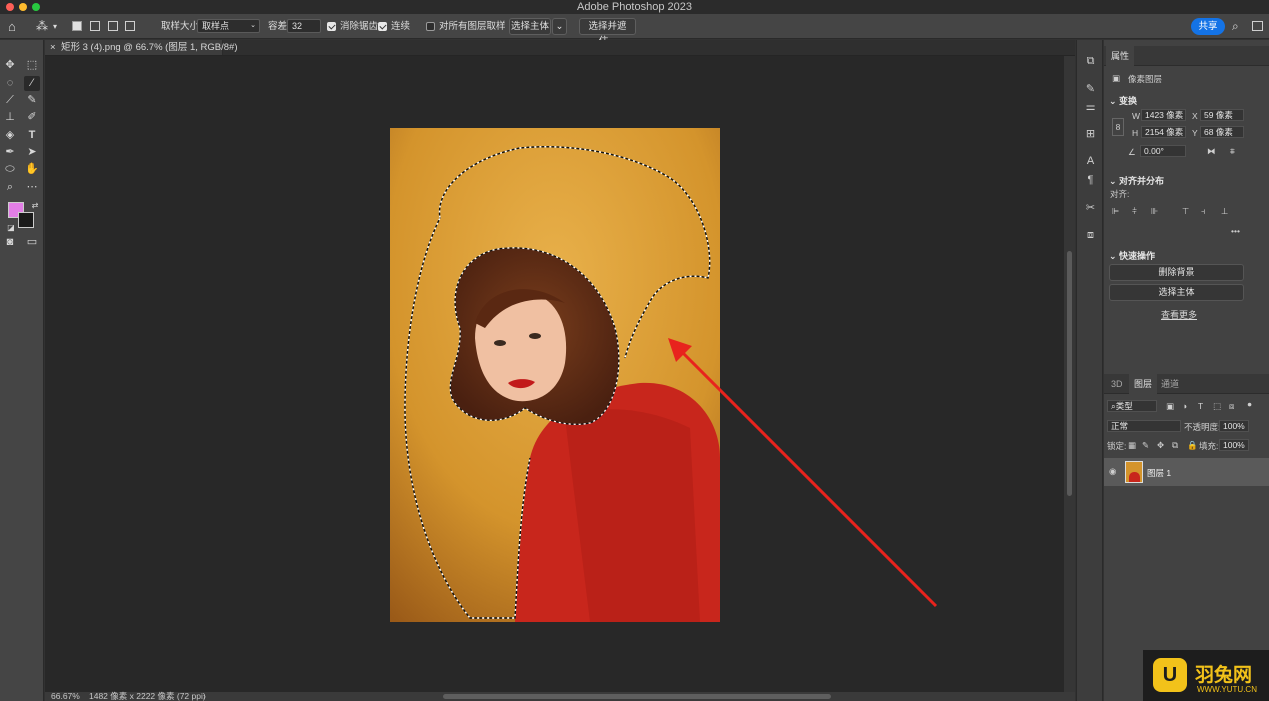  I want to click on filter-adjustment-icon: ◑, so click(1184, 406).